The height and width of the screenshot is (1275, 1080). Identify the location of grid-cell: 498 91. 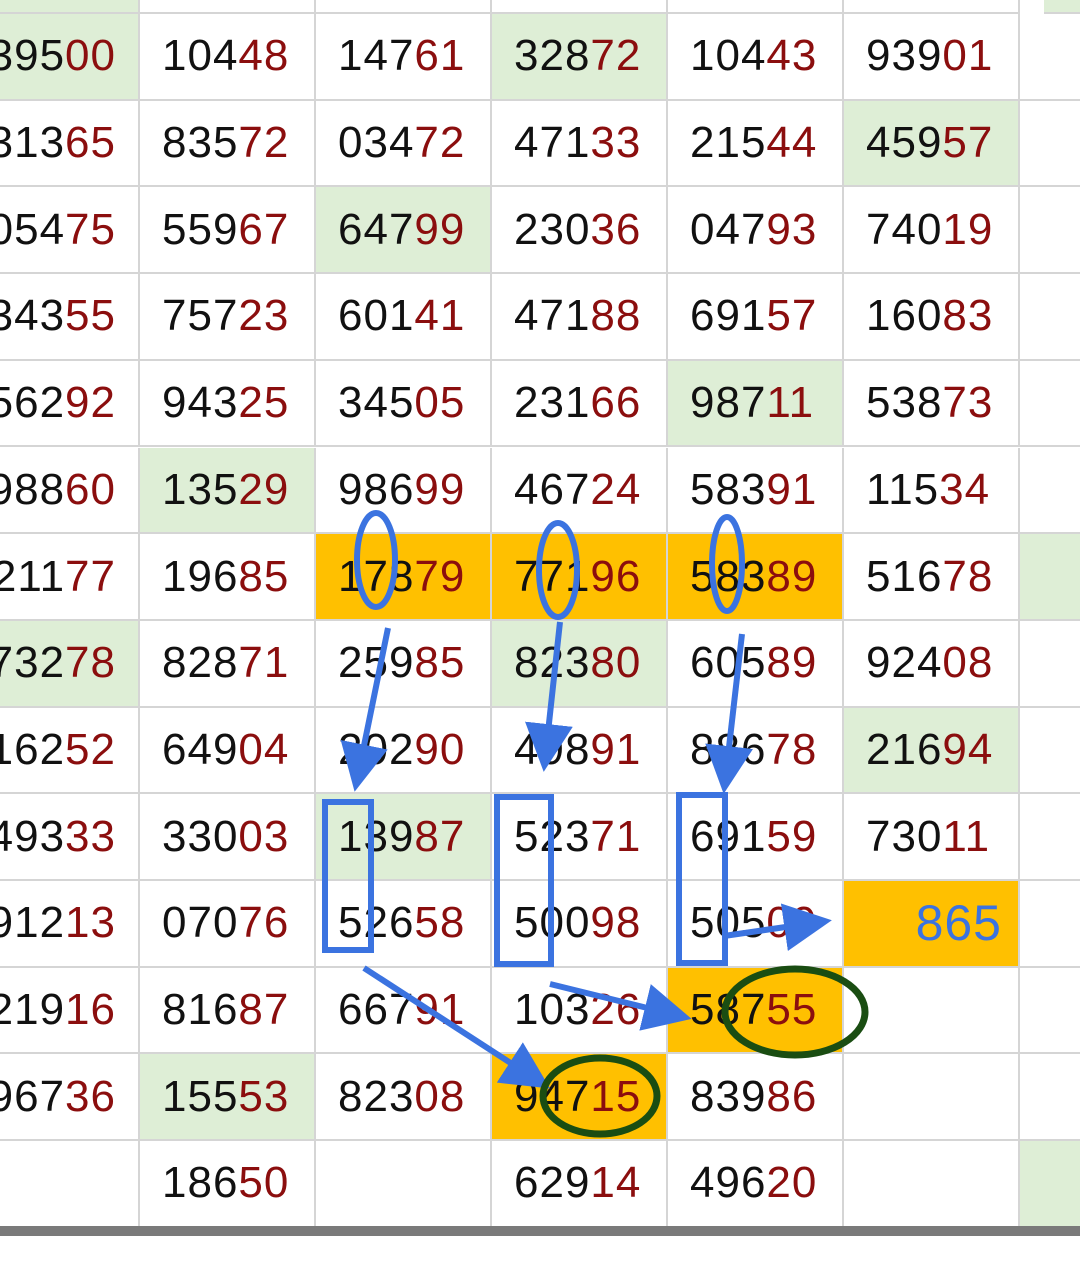
(580, 751).